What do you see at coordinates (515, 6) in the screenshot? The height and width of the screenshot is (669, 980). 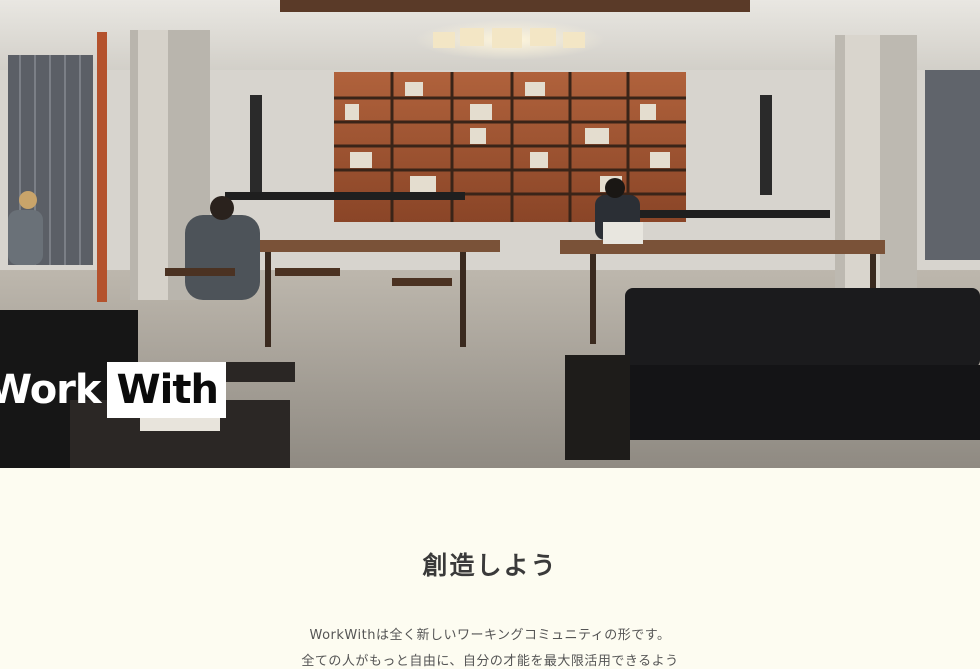 I see `ceiling-beam` at bounding box center [515, 6].